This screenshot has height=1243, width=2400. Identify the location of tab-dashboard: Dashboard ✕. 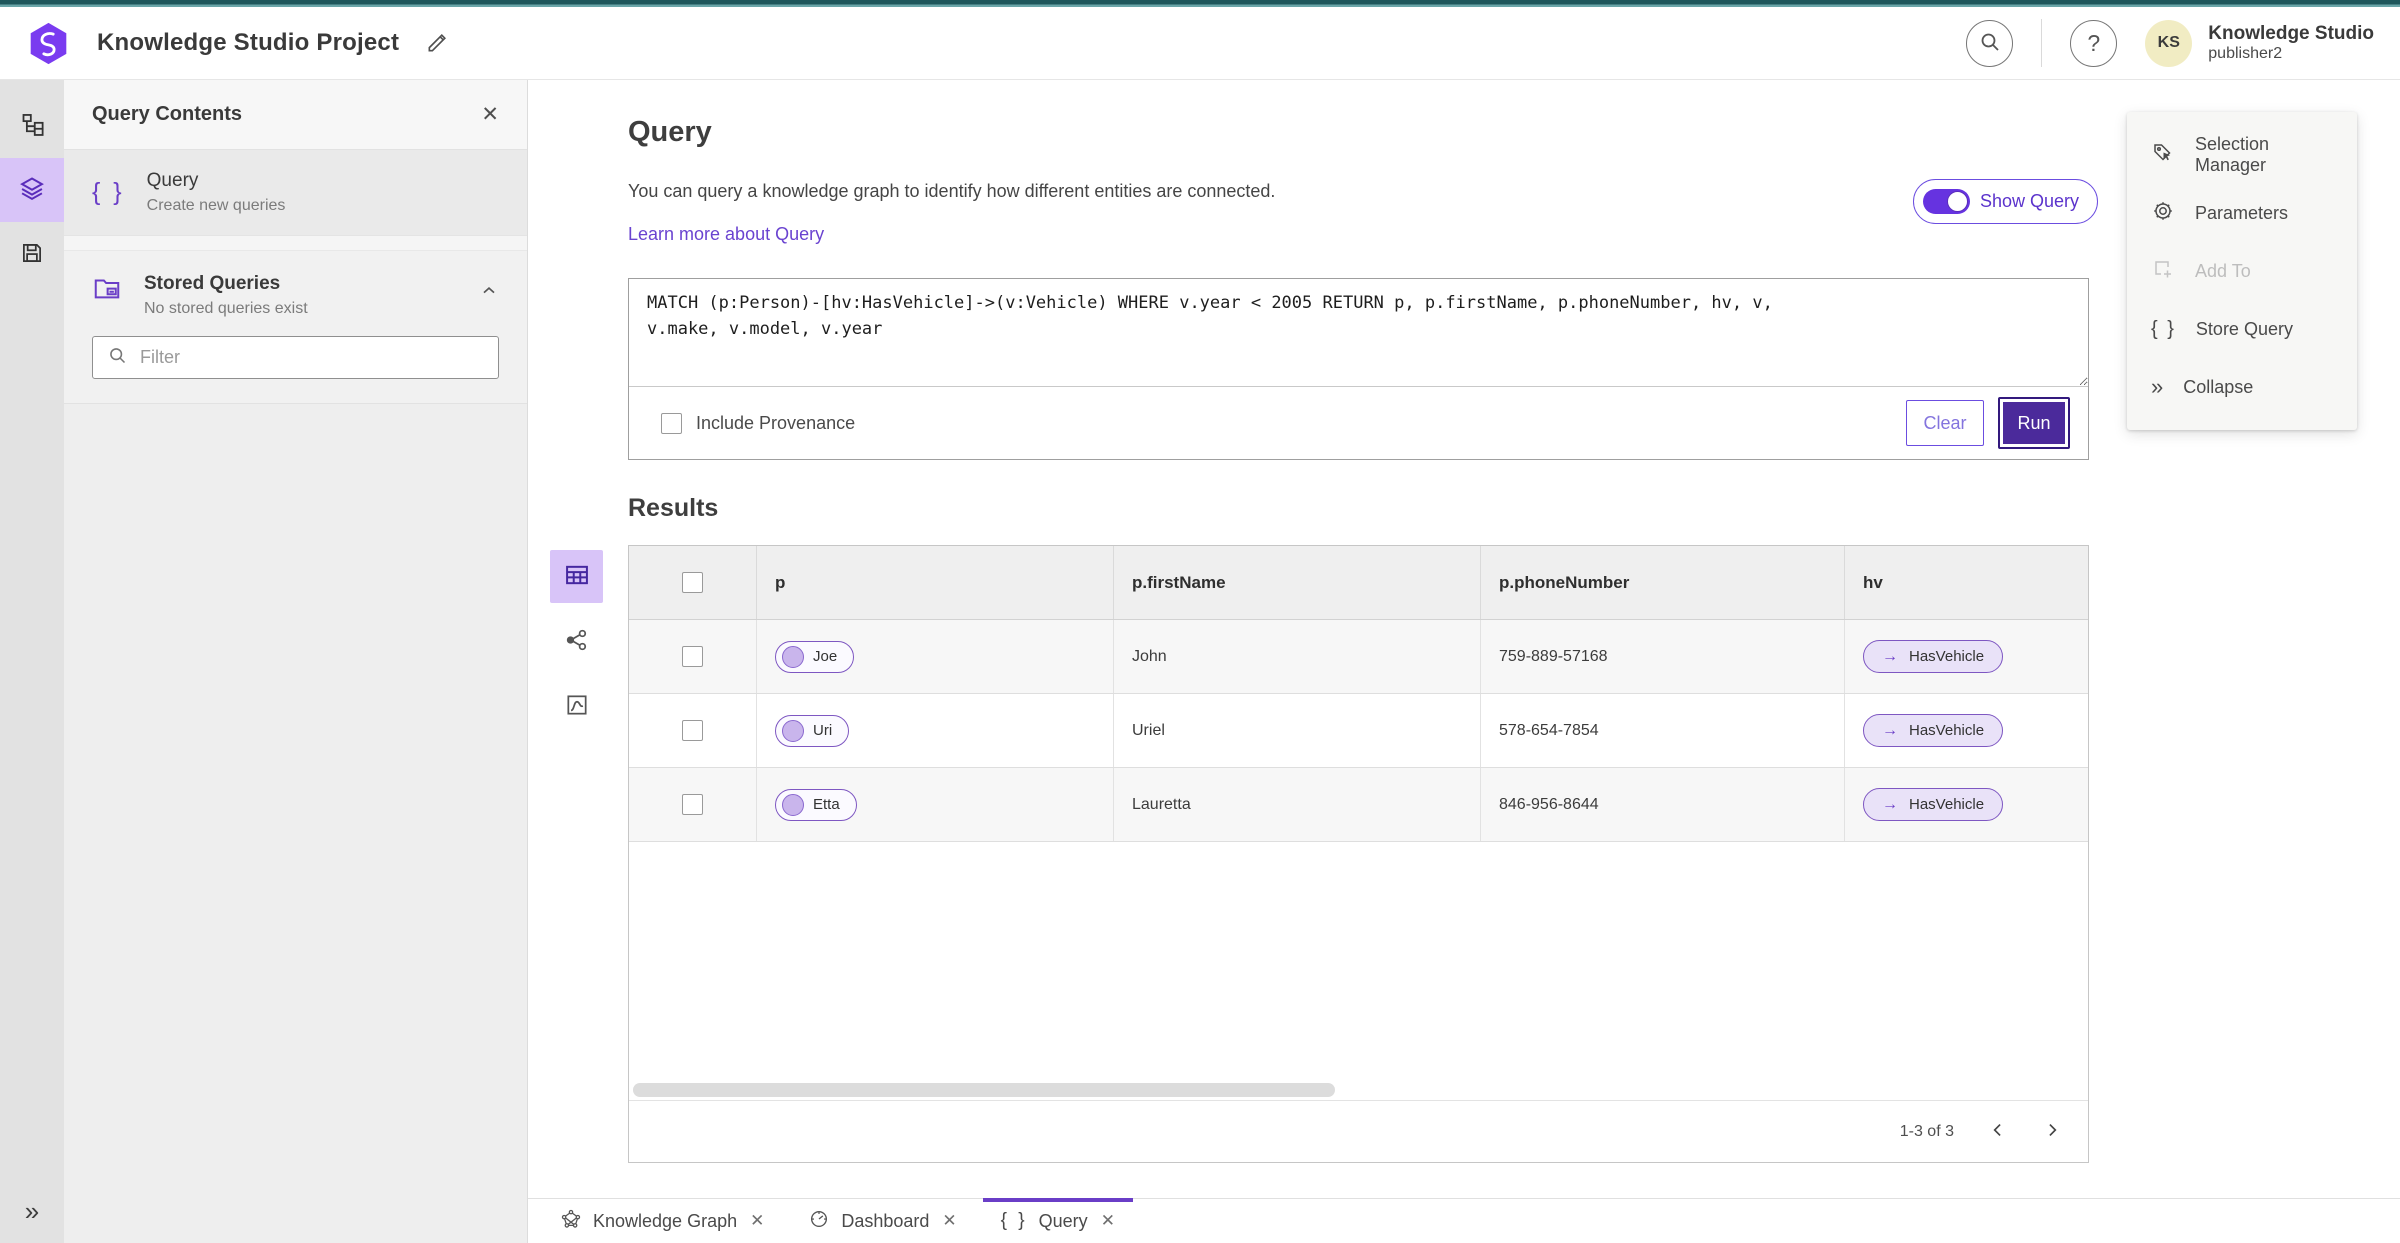
(882, 1221).